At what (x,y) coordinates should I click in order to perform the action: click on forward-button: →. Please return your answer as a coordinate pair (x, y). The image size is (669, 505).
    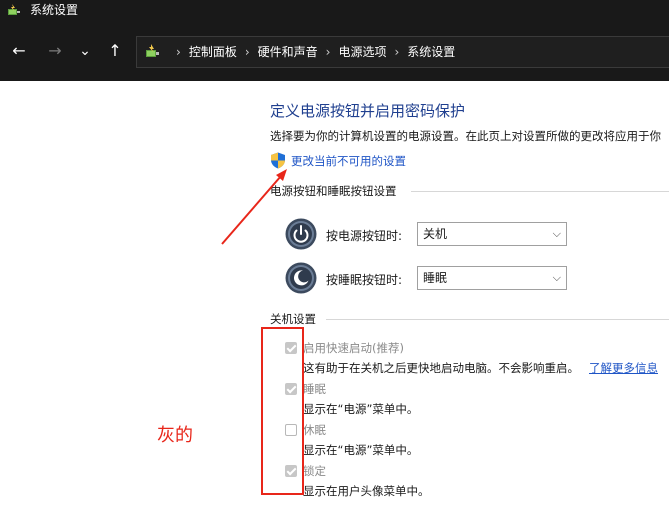
    Looking at the image, I should click on (55, 51).